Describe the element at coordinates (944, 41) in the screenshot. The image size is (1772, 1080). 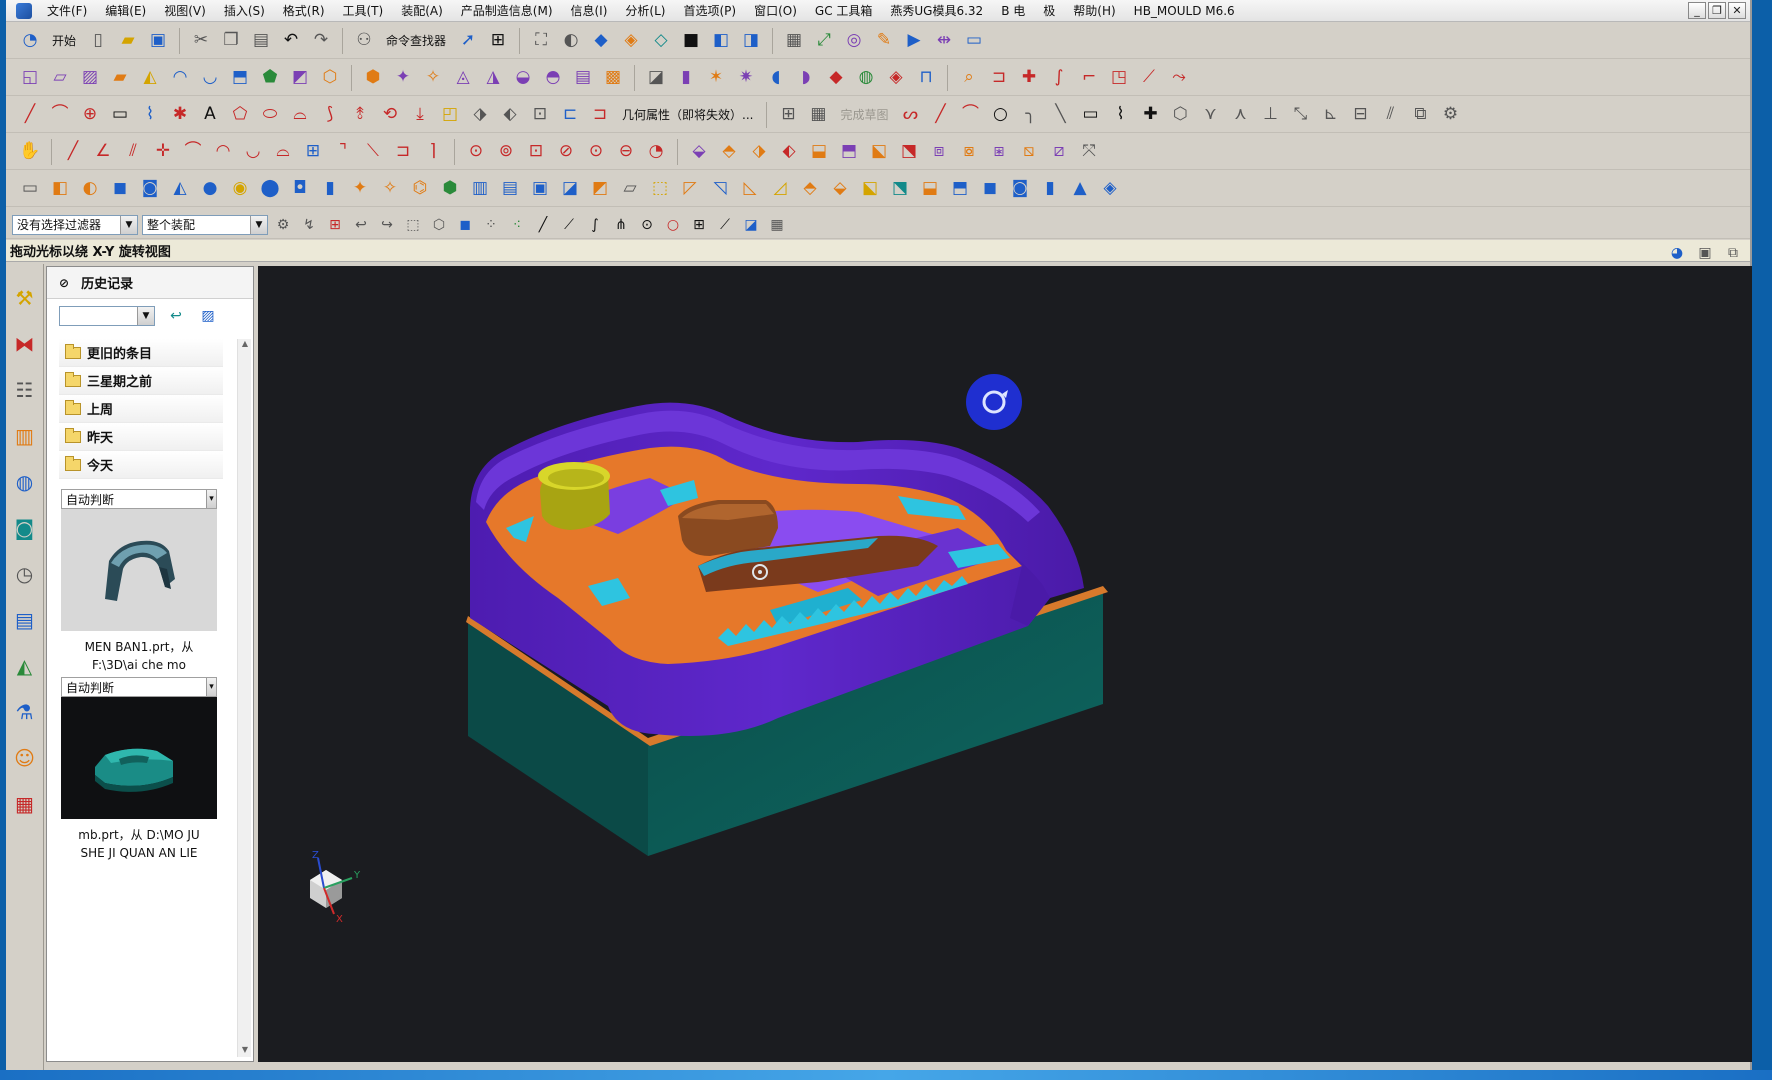
I see `measure-distance-icon: ⇹` at that location.